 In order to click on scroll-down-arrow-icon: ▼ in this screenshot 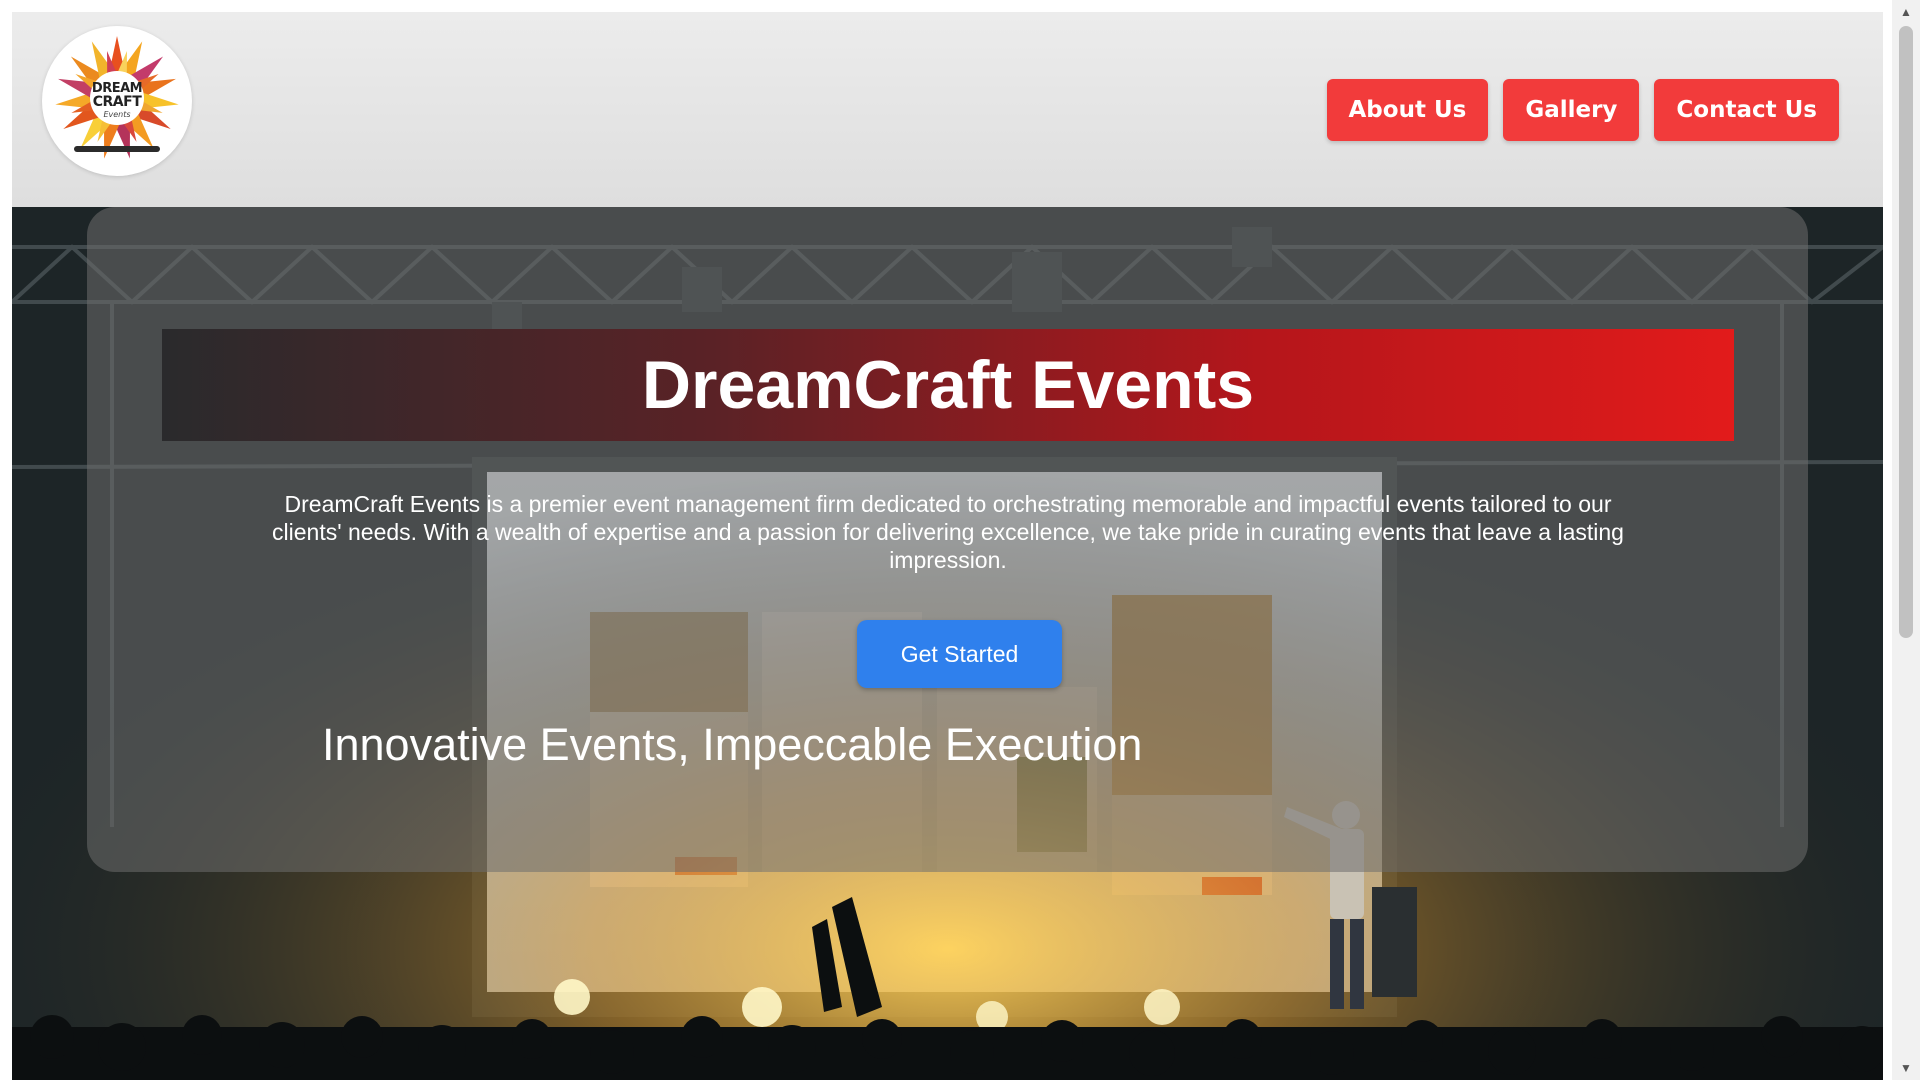, I will do `click(1906, 1068)`.